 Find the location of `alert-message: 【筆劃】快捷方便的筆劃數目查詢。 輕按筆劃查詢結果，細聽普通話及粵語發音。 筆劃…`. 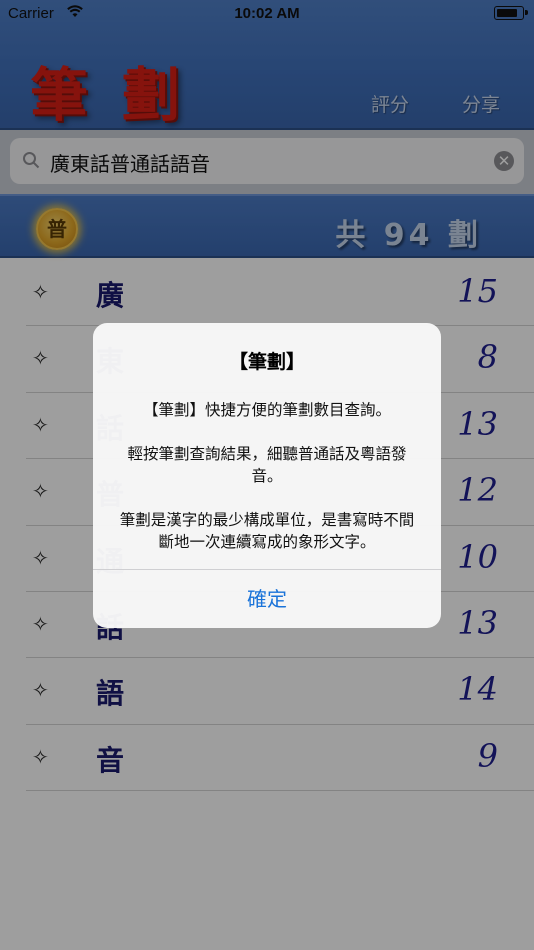

alert-message: 【筆劃】快捷方便的筆劃數目查詢。 輕按筆劃查詢結果，細聽普通話及粵語發音。 筆劃… is located at coordinates (267, 487).